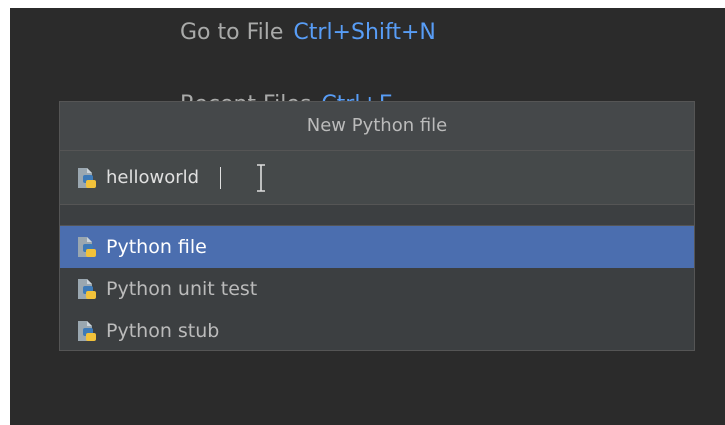 The height and width of the screenshot is (425, 725). I want to click on list-item-python-file: Python file, so click(377, 247).